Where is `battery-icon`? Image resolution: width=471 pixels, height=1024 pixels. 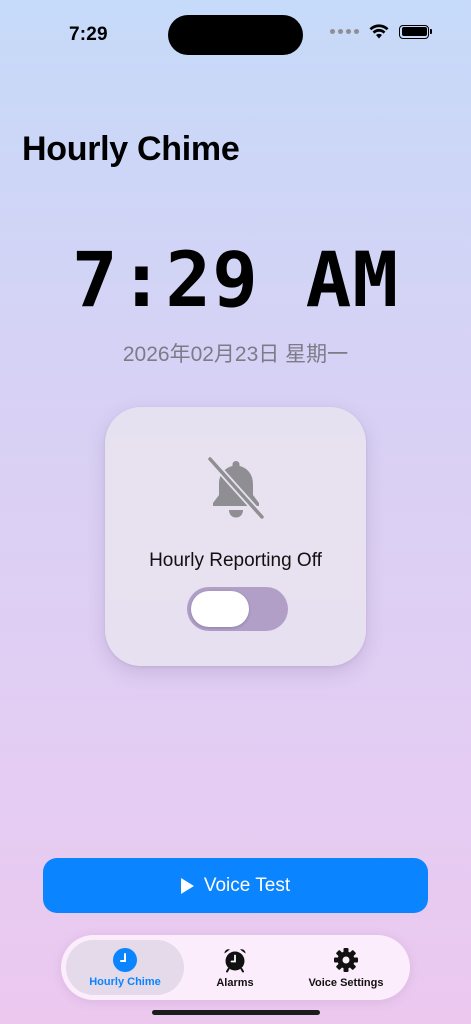 battery-icon is located at coordinates (415, 31).